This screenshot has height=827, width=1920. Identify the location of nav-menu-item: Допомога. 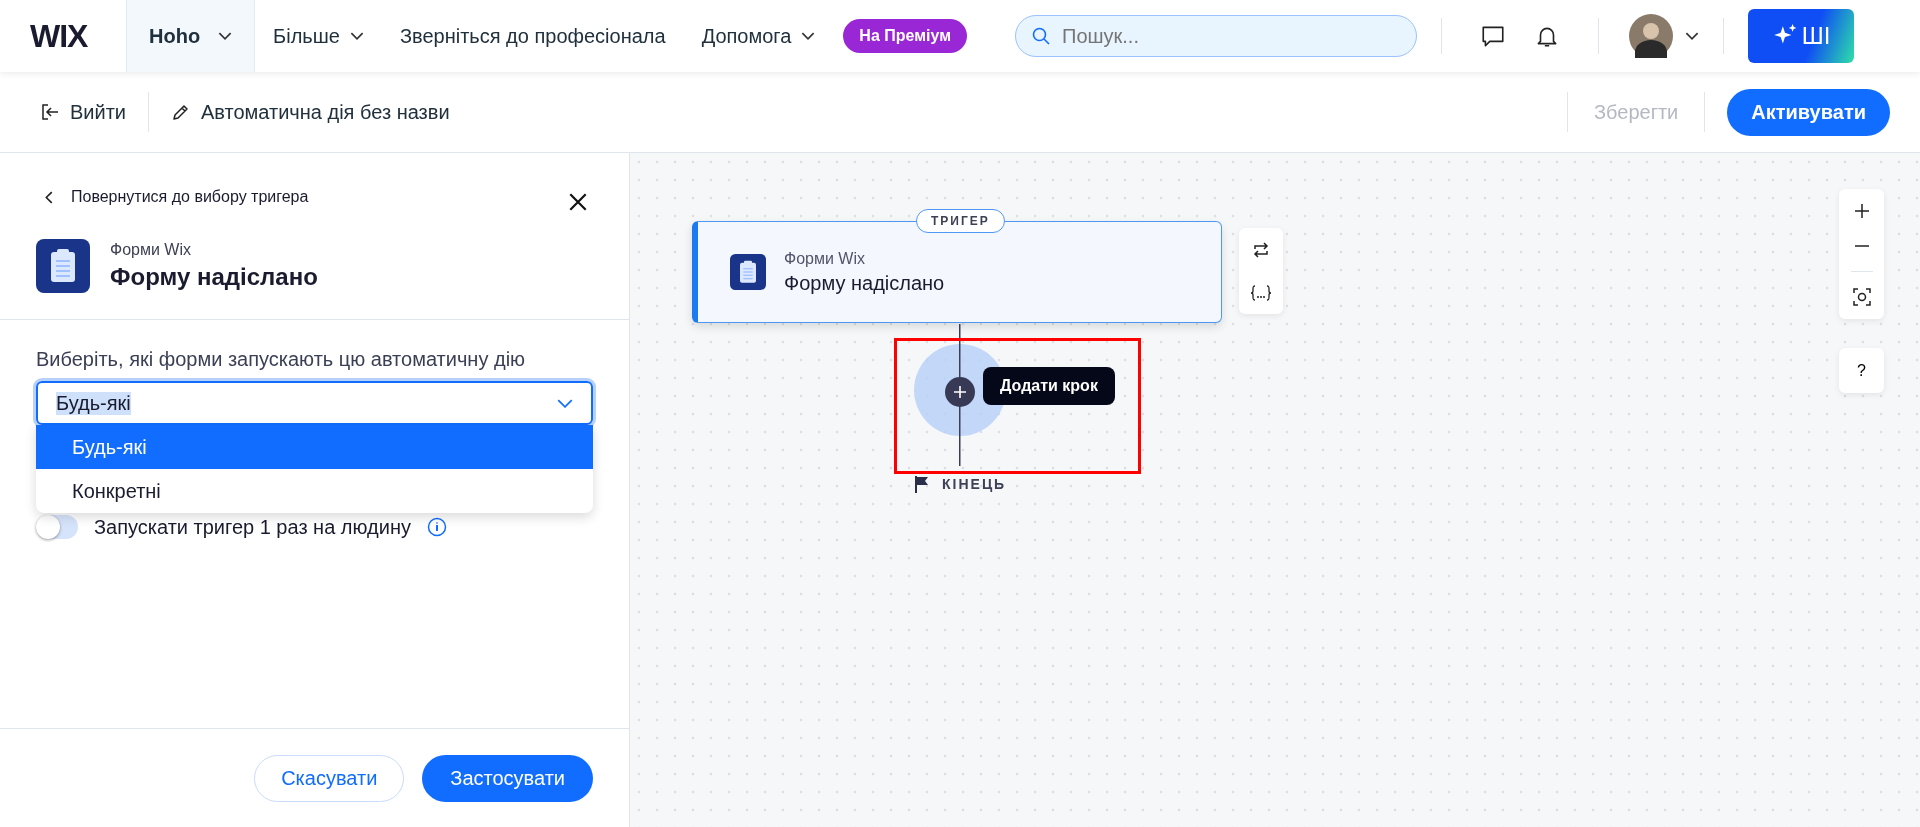
(758, 36).